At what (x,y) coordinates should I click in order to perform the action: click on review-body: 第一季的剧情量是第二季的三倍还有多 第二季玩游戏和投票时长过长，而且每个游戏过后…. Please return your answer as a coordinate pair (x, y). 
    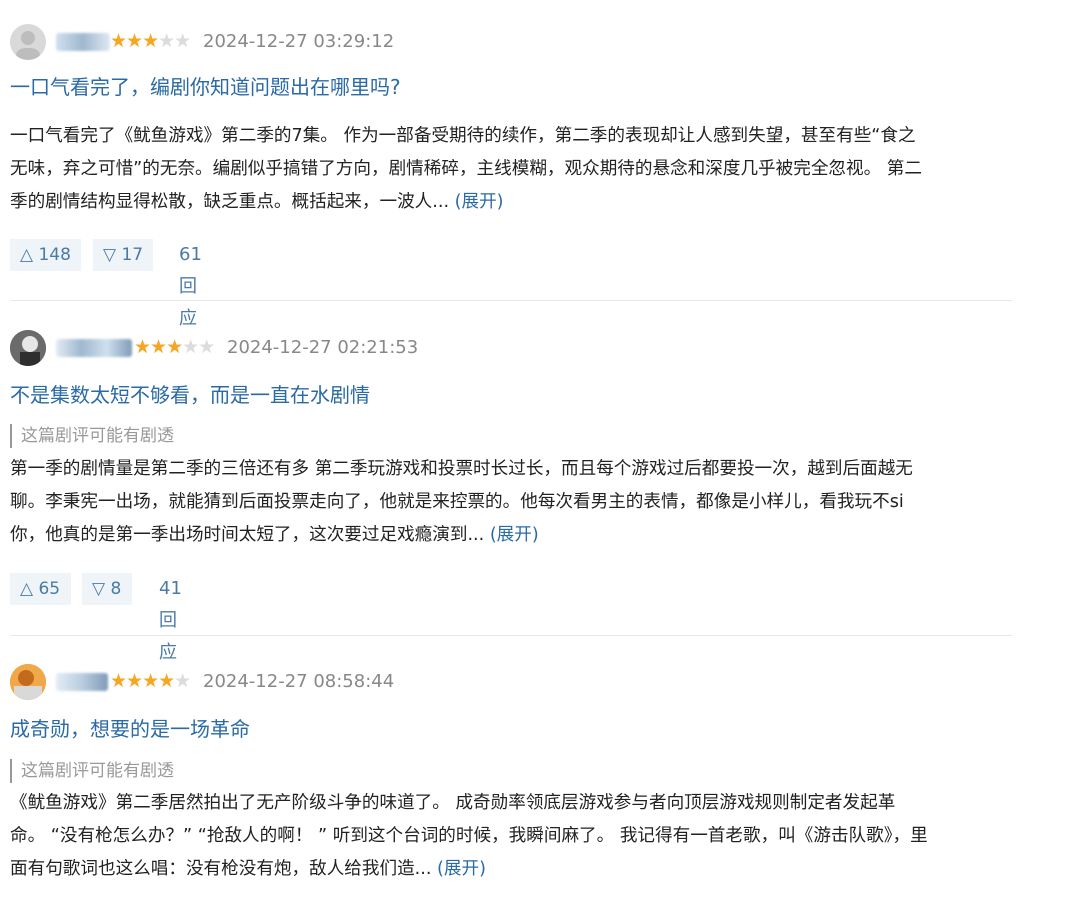
    Looking at the image, I should click on (510, 502).